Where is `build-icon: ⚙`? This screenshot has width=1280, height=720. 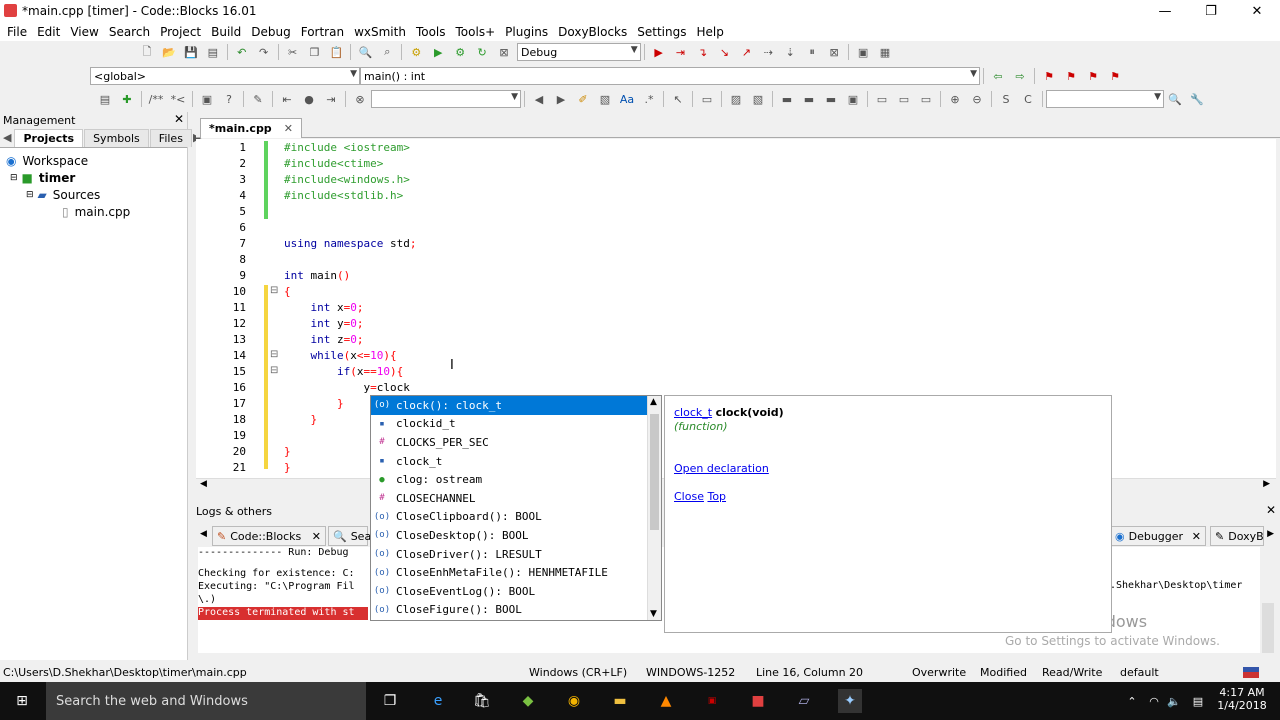
build-icon: ⚙ is located at coordinates (416, 52).